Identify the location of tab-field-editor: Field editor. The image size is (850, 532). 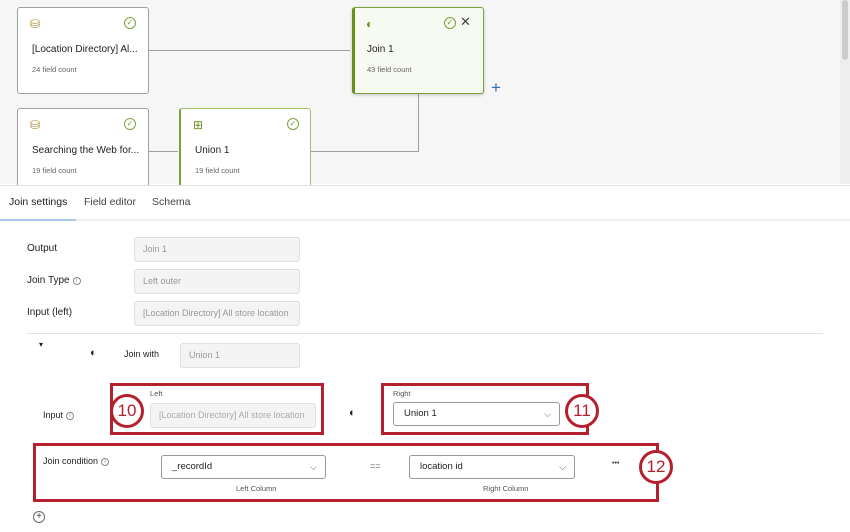
(110, 202).